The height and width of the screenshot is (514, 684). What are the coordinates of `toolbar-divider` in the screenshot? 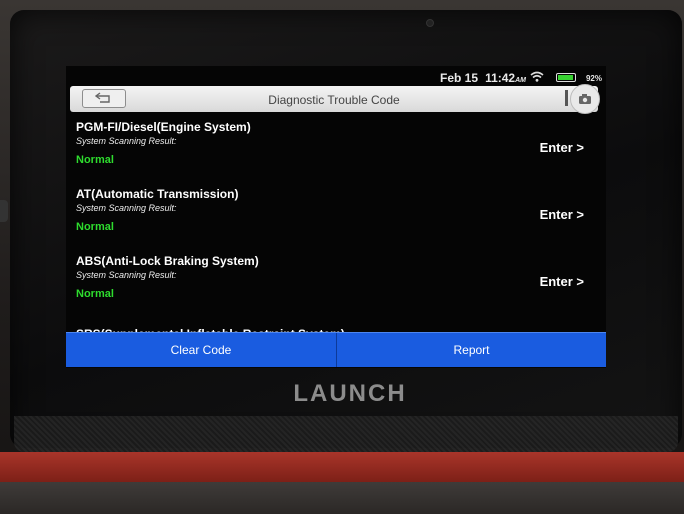 It's located at (566, 98).